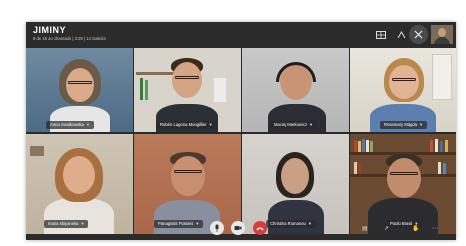  I want to click on participant-tile: Panagiotis Posseis ▼, so click(187, 184).